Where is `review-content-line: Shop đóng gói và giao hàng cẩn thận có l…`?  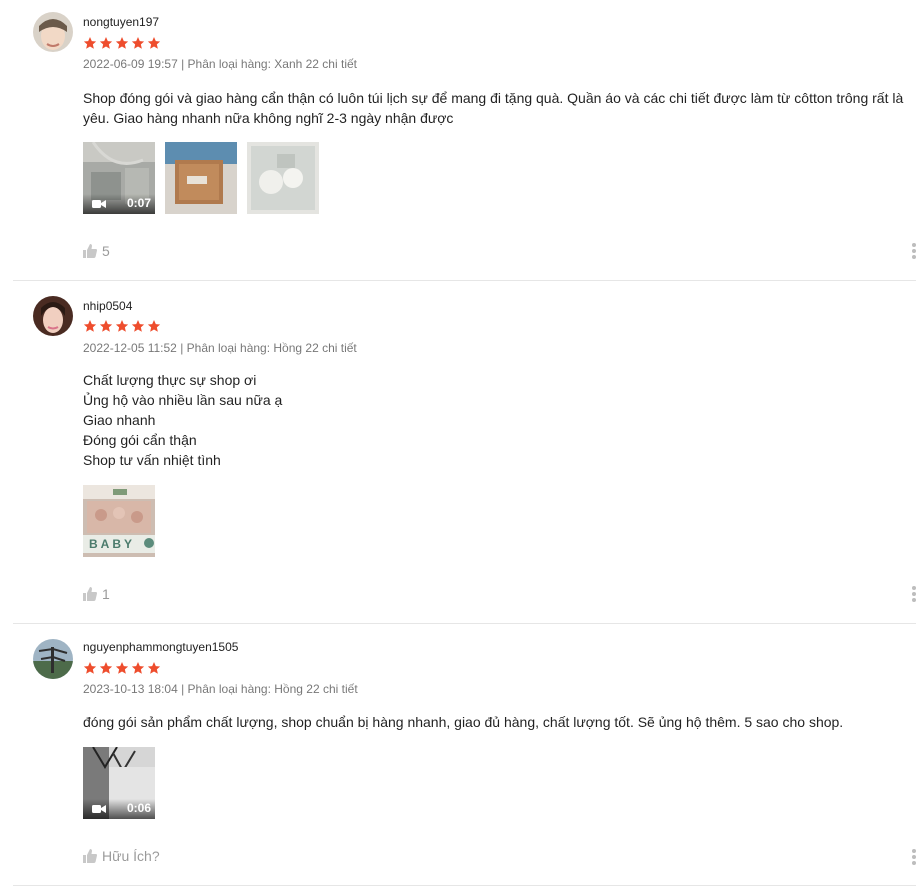 review-content-line: Shop đóng gói và giao hàng cẩn thận có l… is located at coordinates (493, 108).